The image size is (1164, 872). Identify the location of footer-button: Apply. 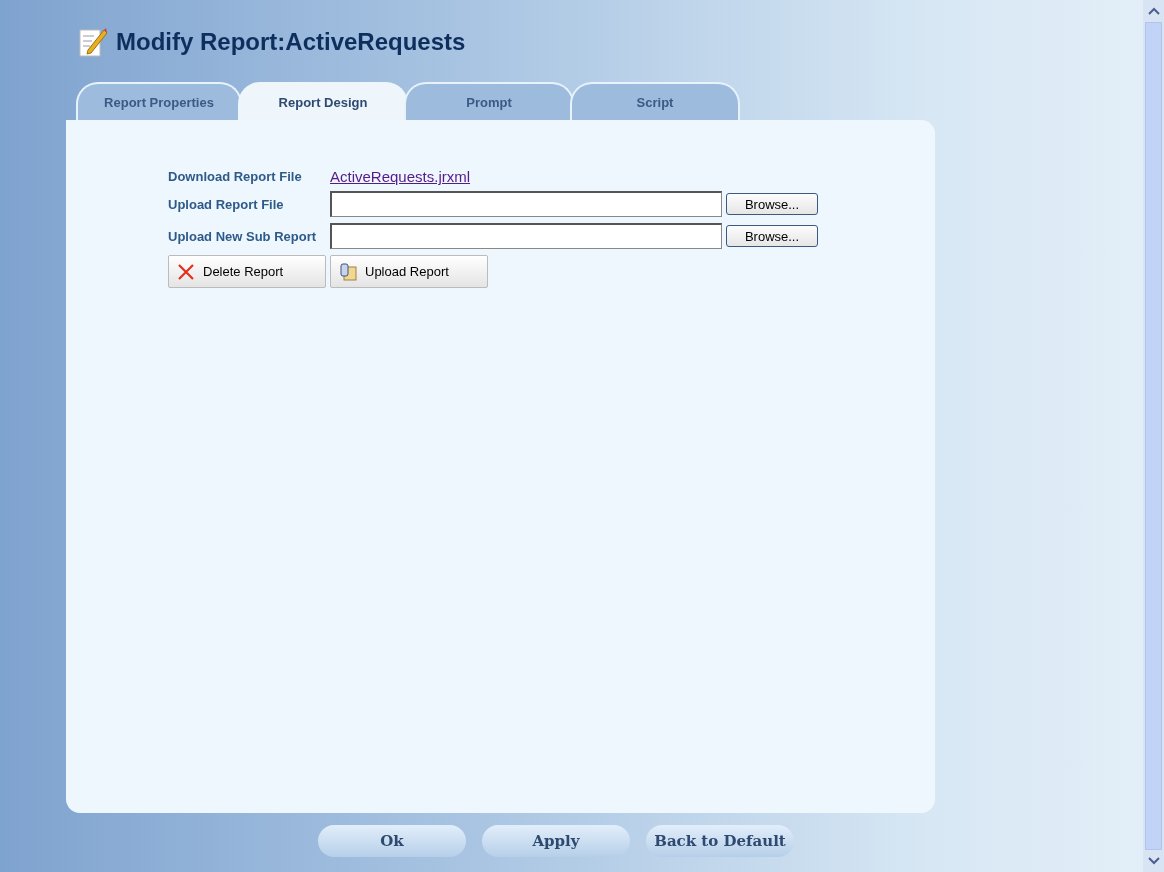
(556, 841).